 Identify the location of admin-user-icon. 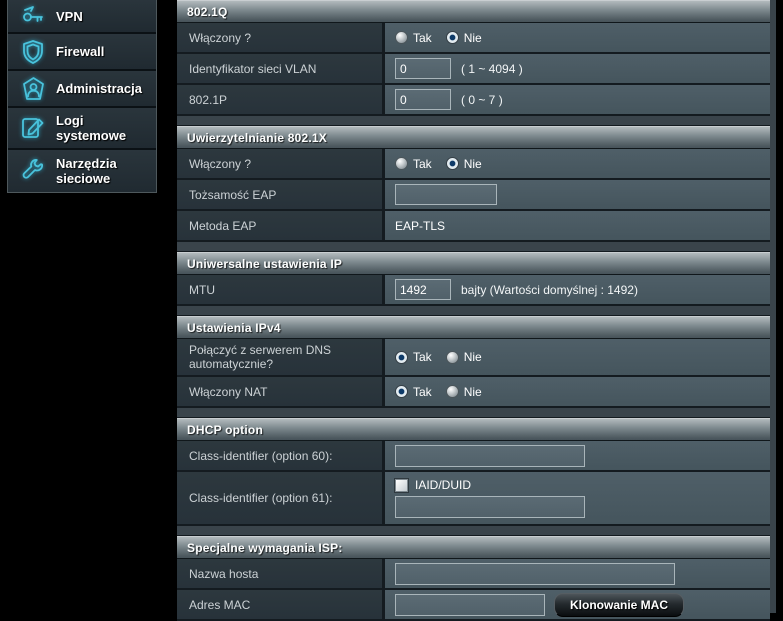
(33, 88).